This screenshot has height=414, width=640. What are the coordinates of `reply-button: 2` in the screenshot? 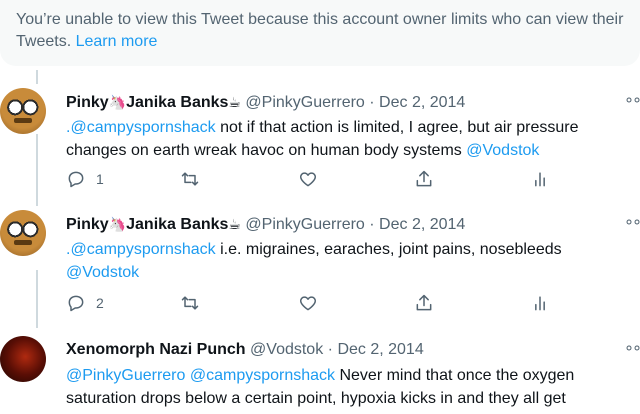 It's located at (85, 303).